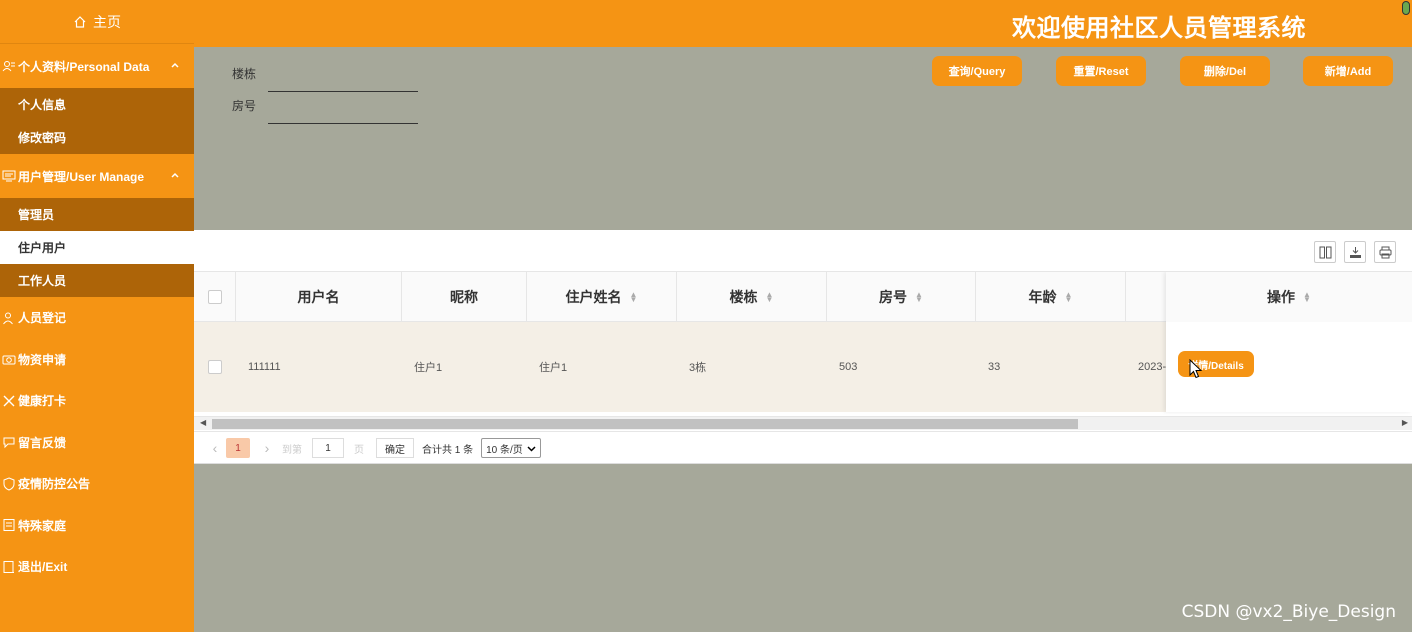  I want to click on column-header-nickname: 昵称, so click(464, 297).